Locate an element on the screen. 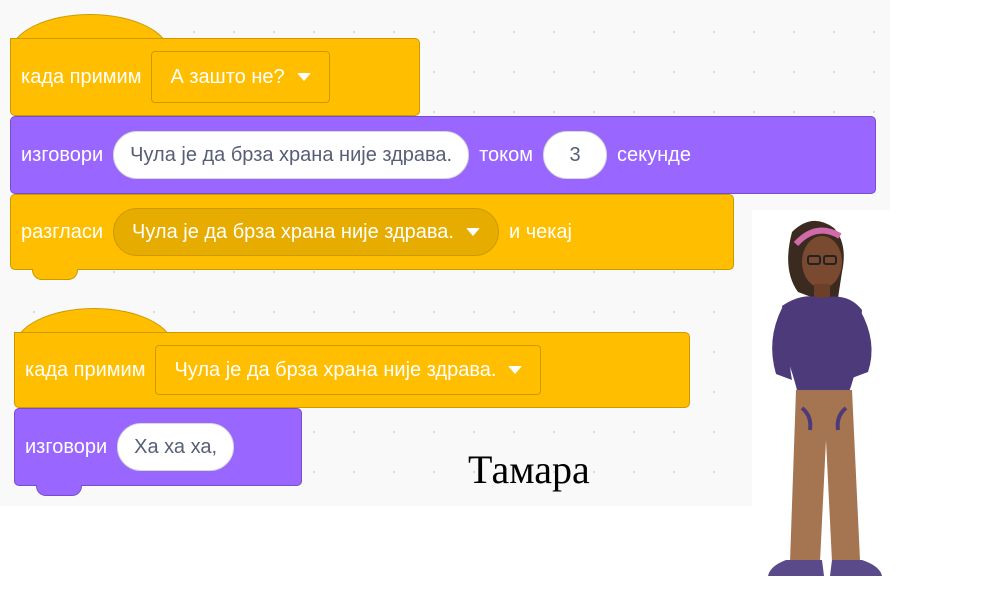 This screenshot has width=1000, height=592. for-label: током is located at coordinates (506, 154).